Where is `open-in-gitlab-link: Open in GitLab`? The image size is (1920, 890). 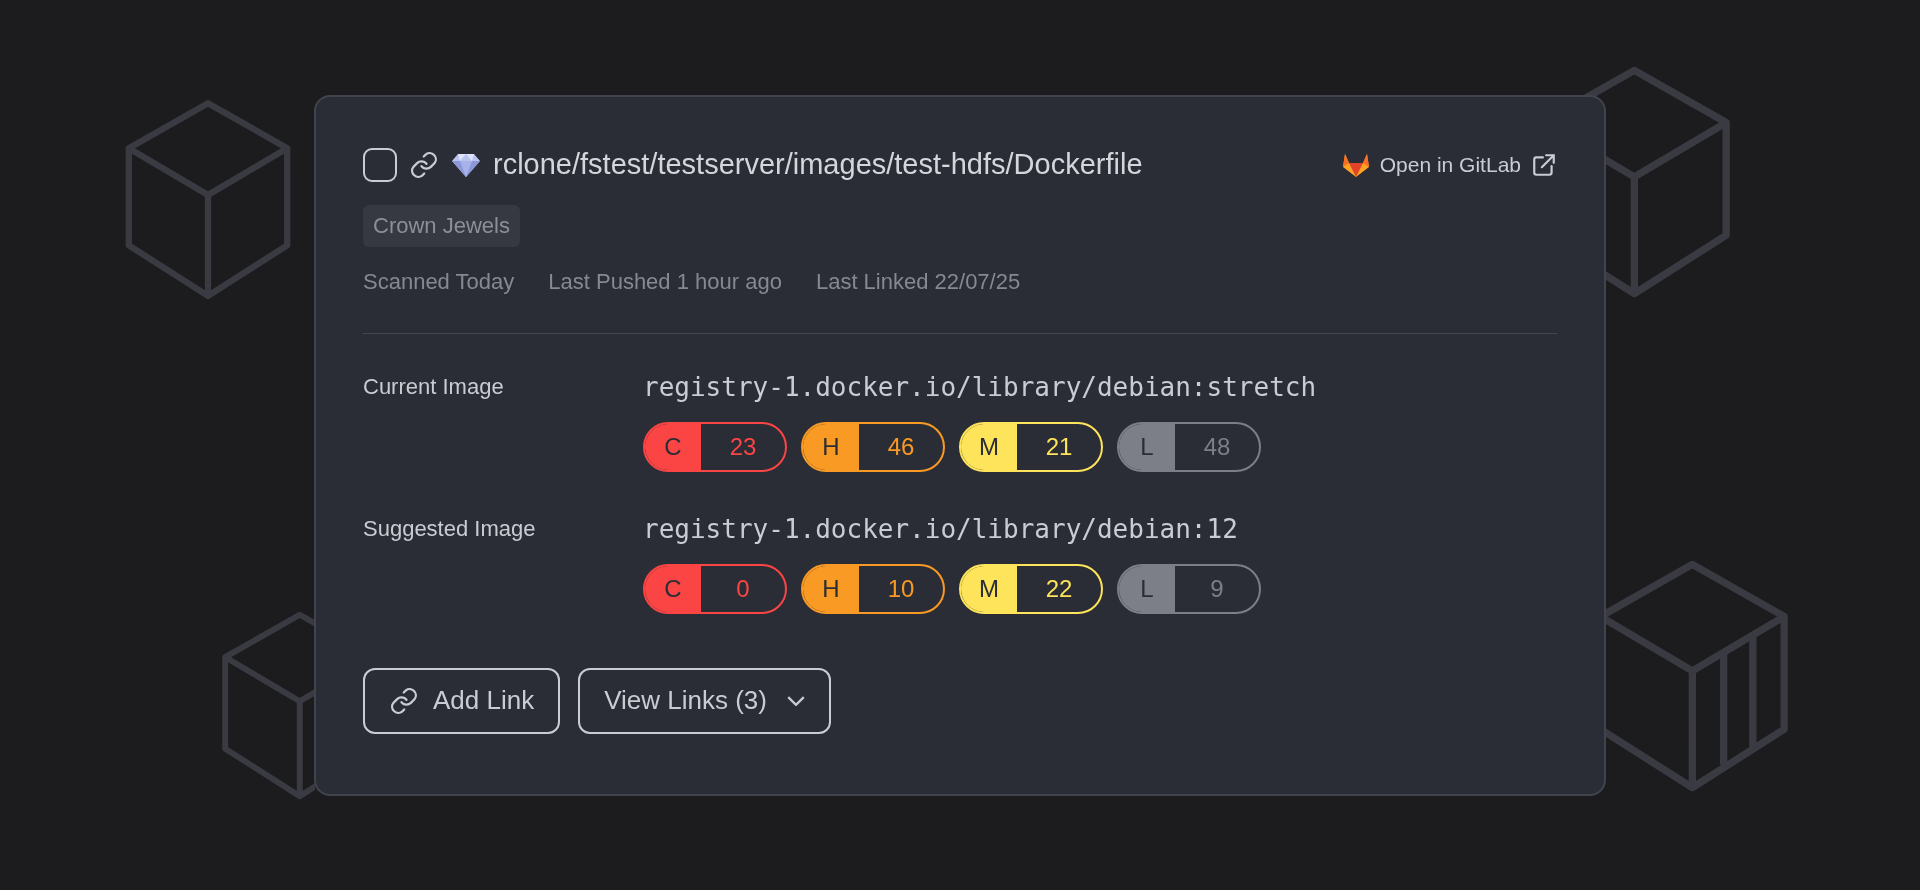 open-in-gitlab-link: Open in GitLab is located at coordinates (1449, 164).